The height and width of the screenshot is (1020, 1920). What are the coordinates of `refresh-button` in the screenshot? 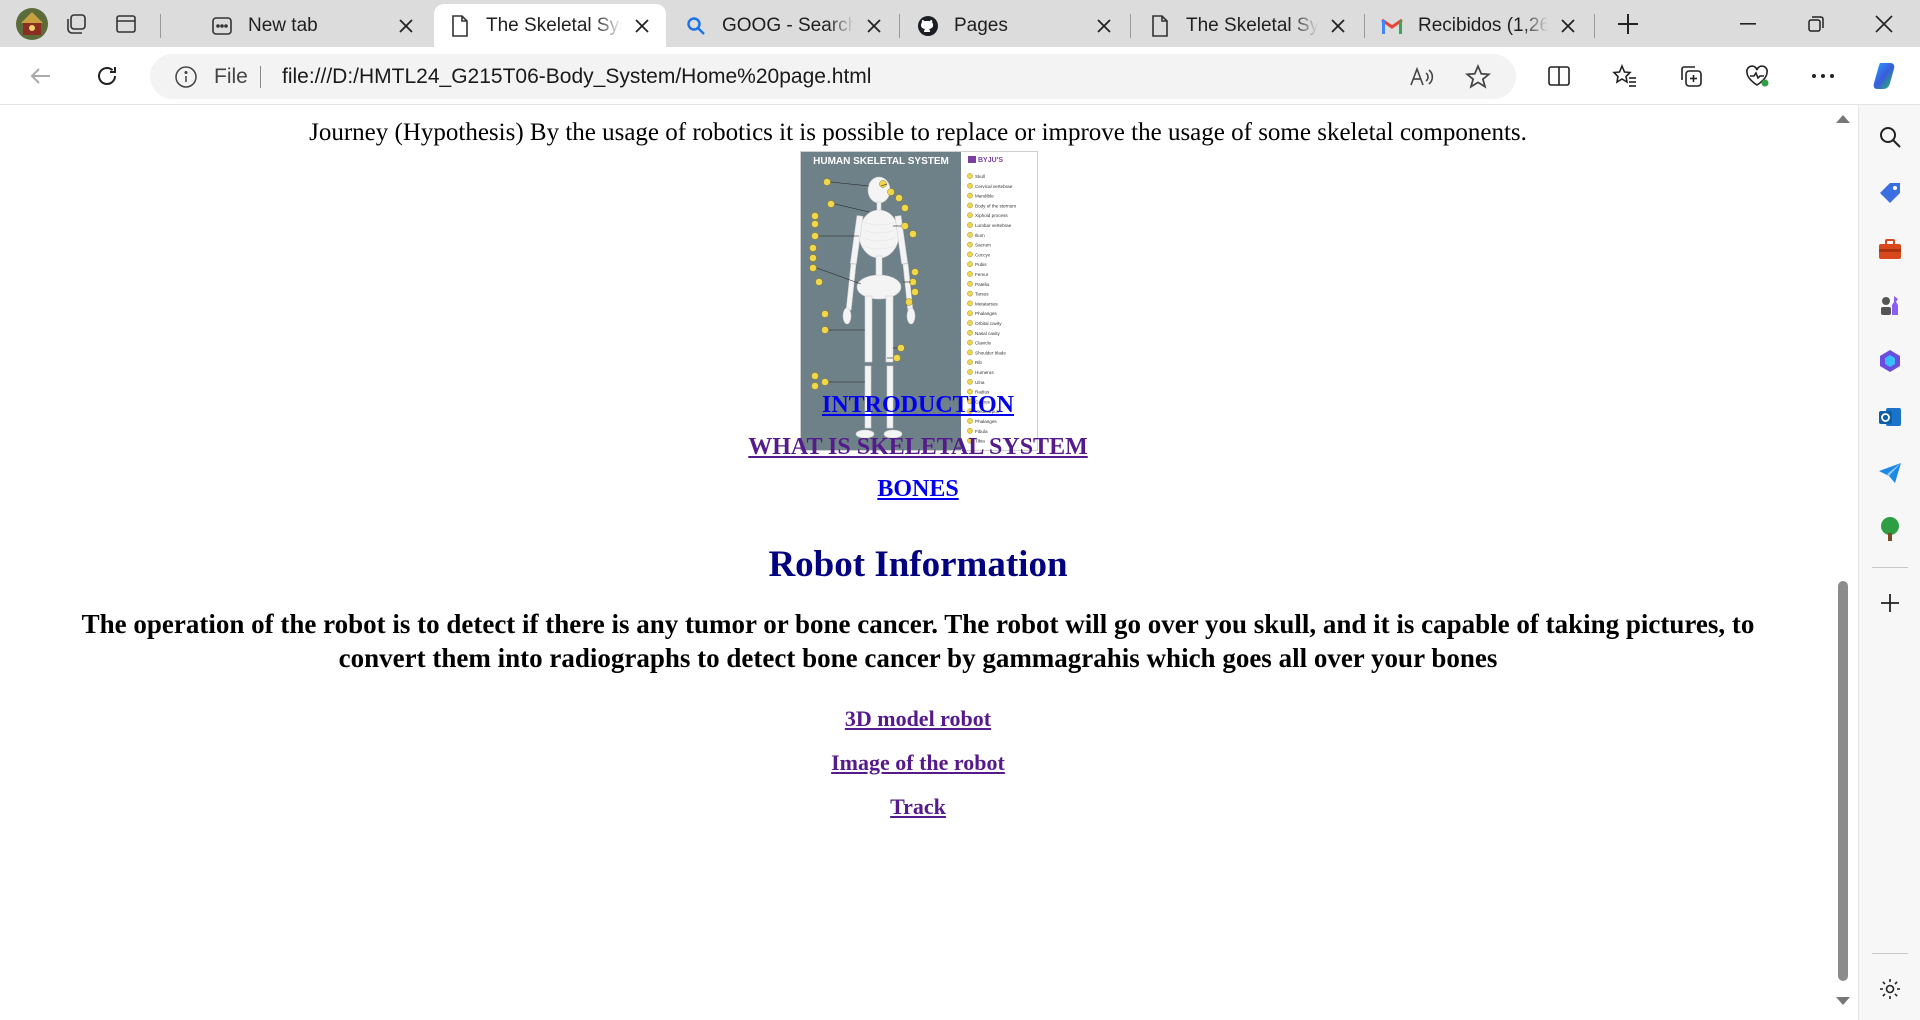 It's located at (107, 76).